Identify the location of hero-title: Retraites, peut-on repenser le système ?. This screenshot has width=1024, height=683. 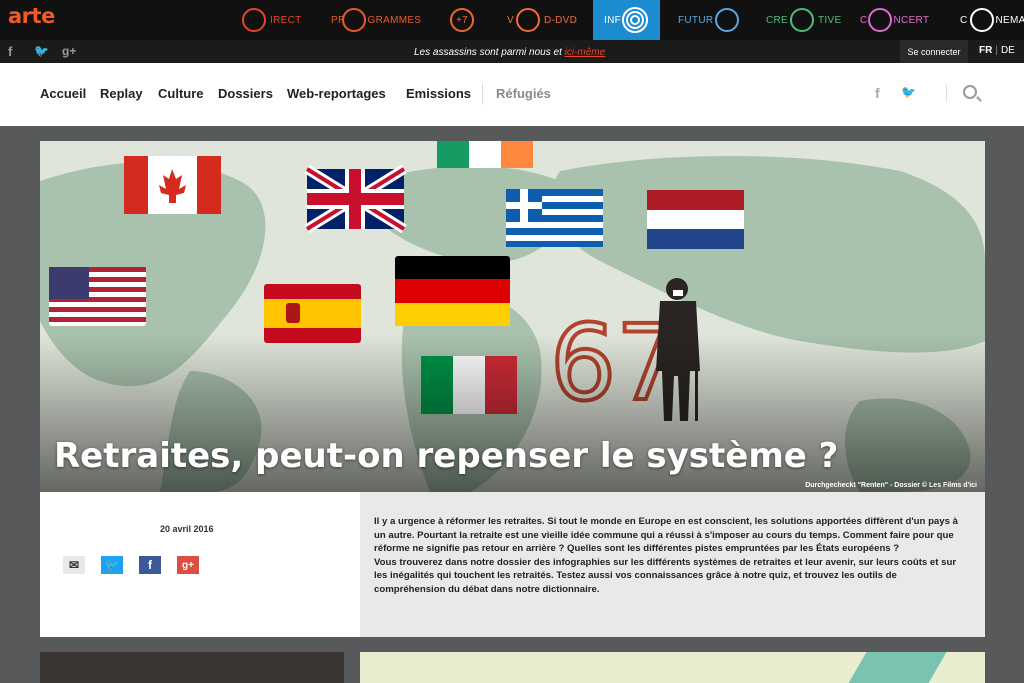
(446, 456).